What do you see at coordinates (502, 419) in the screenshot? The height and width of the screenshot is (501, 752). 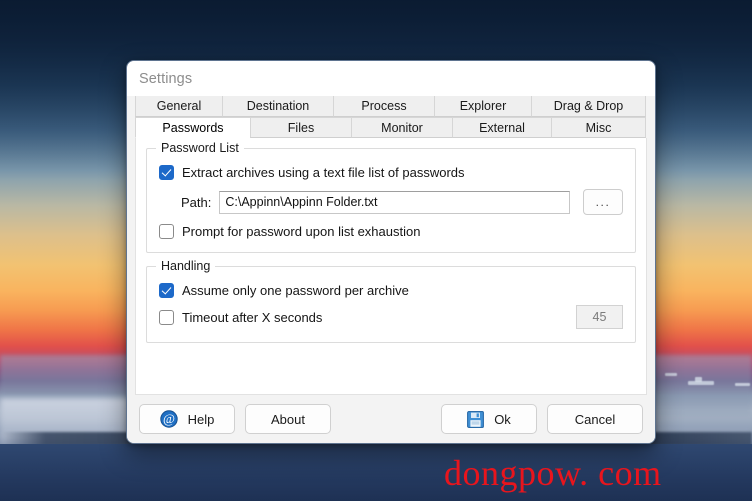 I see `ok-button-label: Ok` at bounding box center [502, 419].